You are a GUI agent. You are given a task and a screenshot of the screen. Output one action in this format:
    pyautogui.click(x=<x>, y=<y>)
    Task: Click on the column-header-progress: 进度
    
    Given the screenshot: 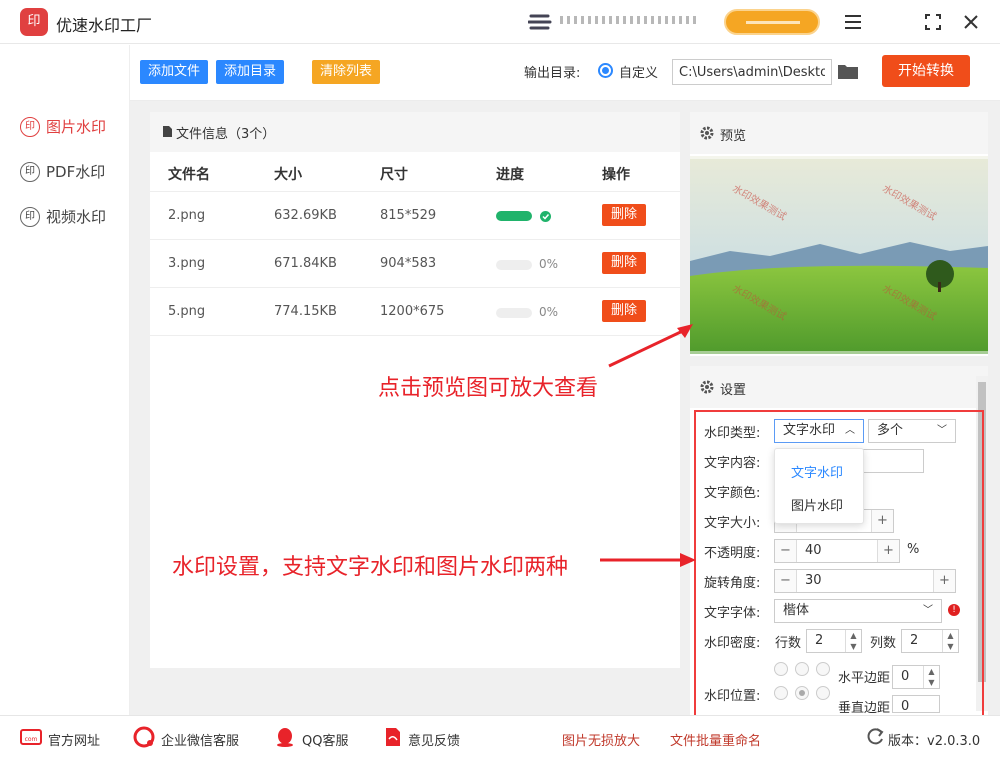 What is the action you would take?
    pyautogui.click(x=510, y=175)
    